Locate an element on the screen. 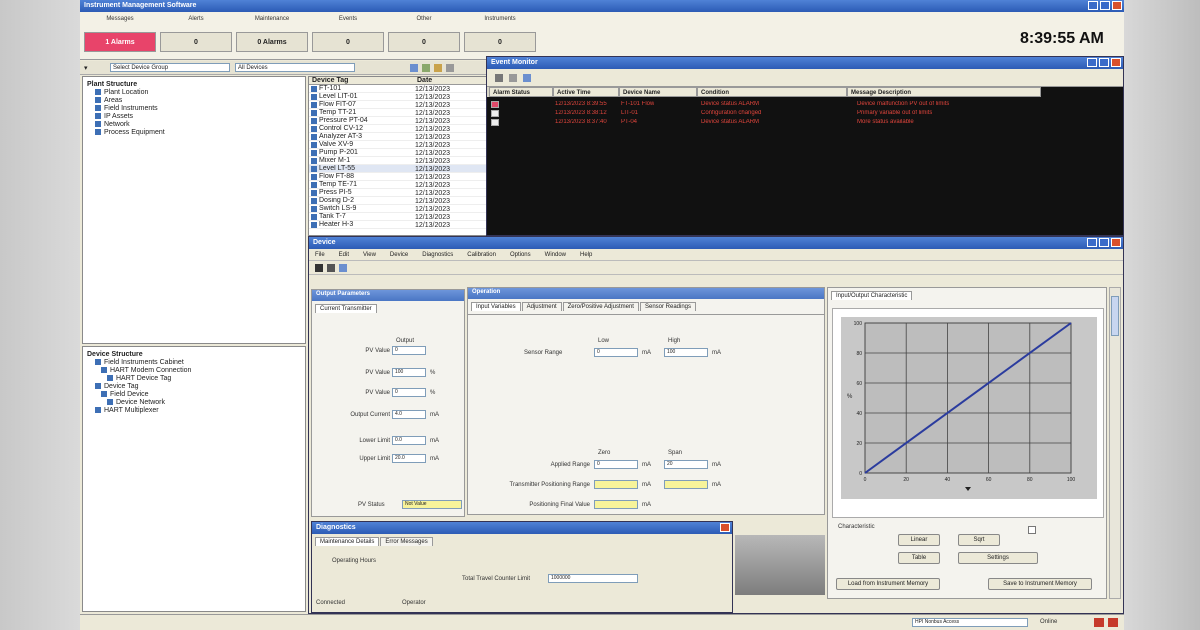  tab-current-transmitter: Current Transmitter is located at coordinates (346, 308).